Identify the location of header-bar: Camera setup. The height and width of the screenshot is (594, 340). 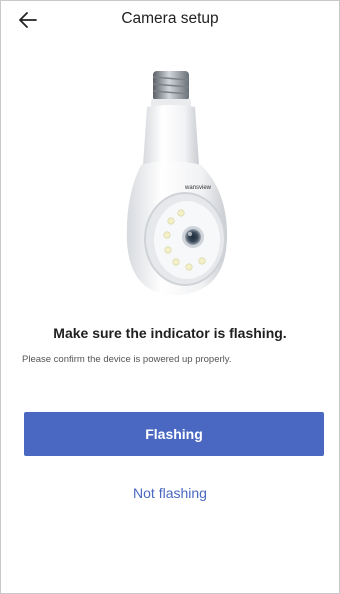
(170, 20).